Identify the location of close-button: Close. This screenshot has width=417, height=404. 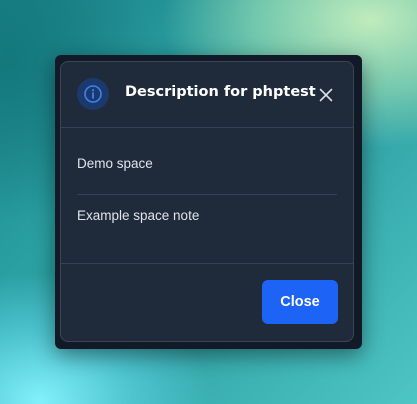
(300, 302).